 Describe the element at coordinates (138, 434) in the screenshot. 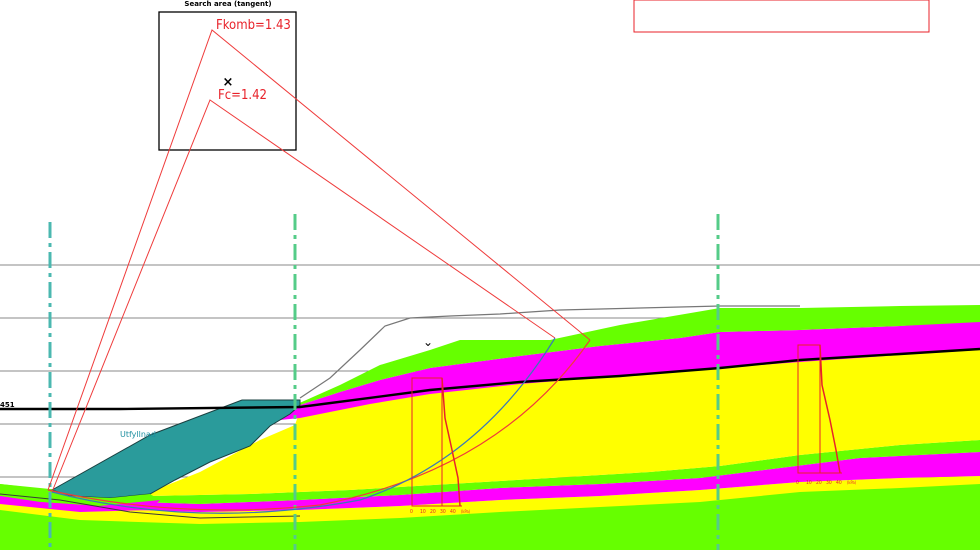

I see `fill-layer-label: Utfyllnad` at that location.